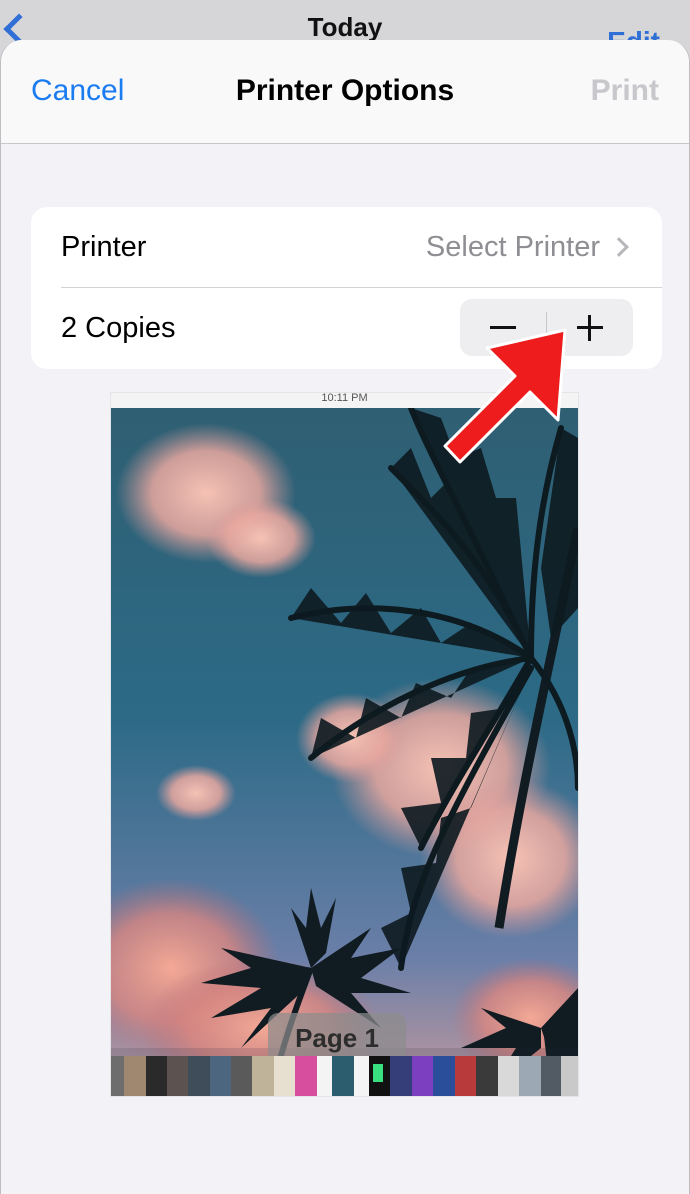 The image size is (690, 1194). Describe the element at coordinates (589, 328) in the screenshot. I see `plus-icon-vertical` at that location.